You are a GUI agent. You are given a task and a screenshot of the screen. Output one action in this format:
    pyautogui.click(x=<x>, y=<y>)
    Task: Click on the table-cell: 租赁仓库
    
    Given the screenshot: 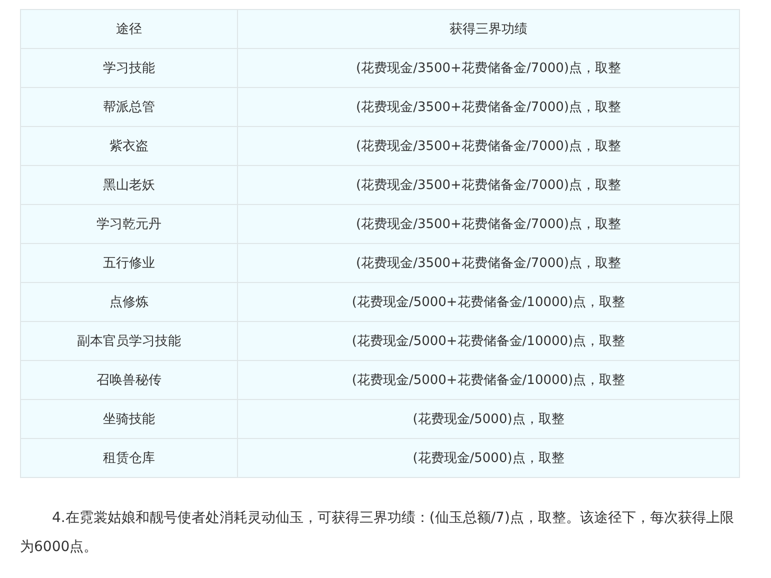 What is the action you would take?
    pyautogui.click(x=129, y=458)
    